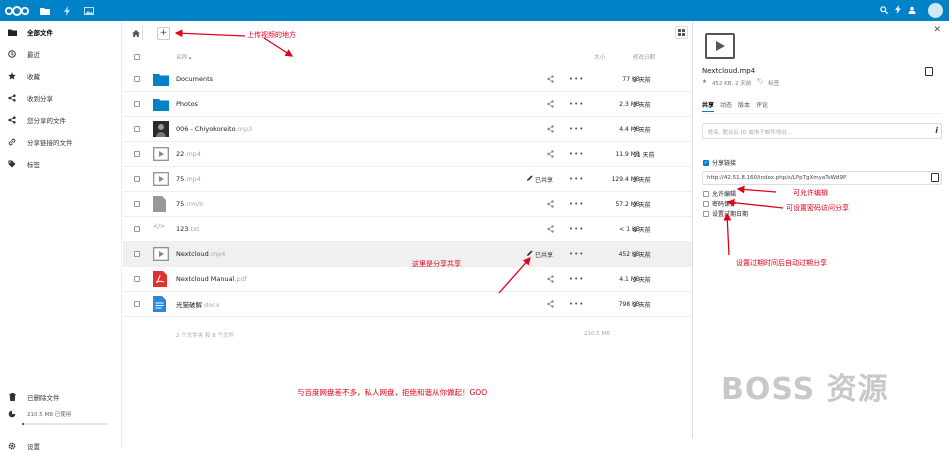 Image resolution: width=949 pixels, height=457 pixels. Describe the element at coordinates (60, 32) in the screenshot. I see `sidebar-item-all-files: 全部文件` at that location.